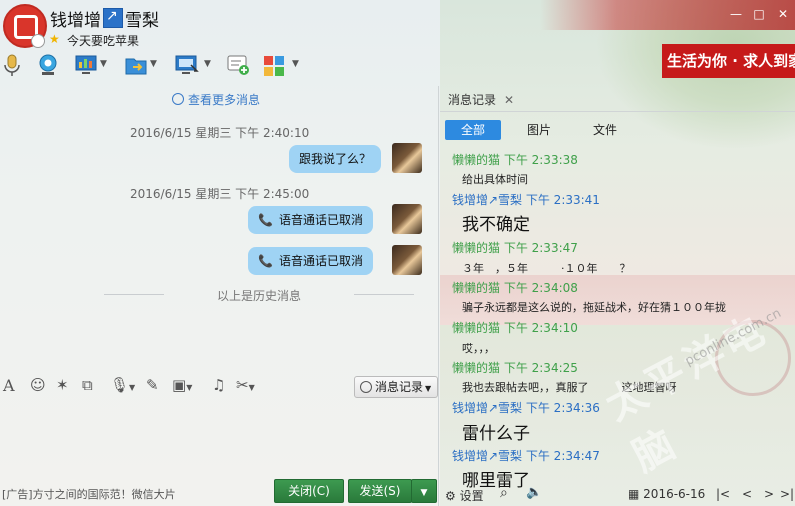  I want to click on sound-button: 🔈, so click(534, 492).